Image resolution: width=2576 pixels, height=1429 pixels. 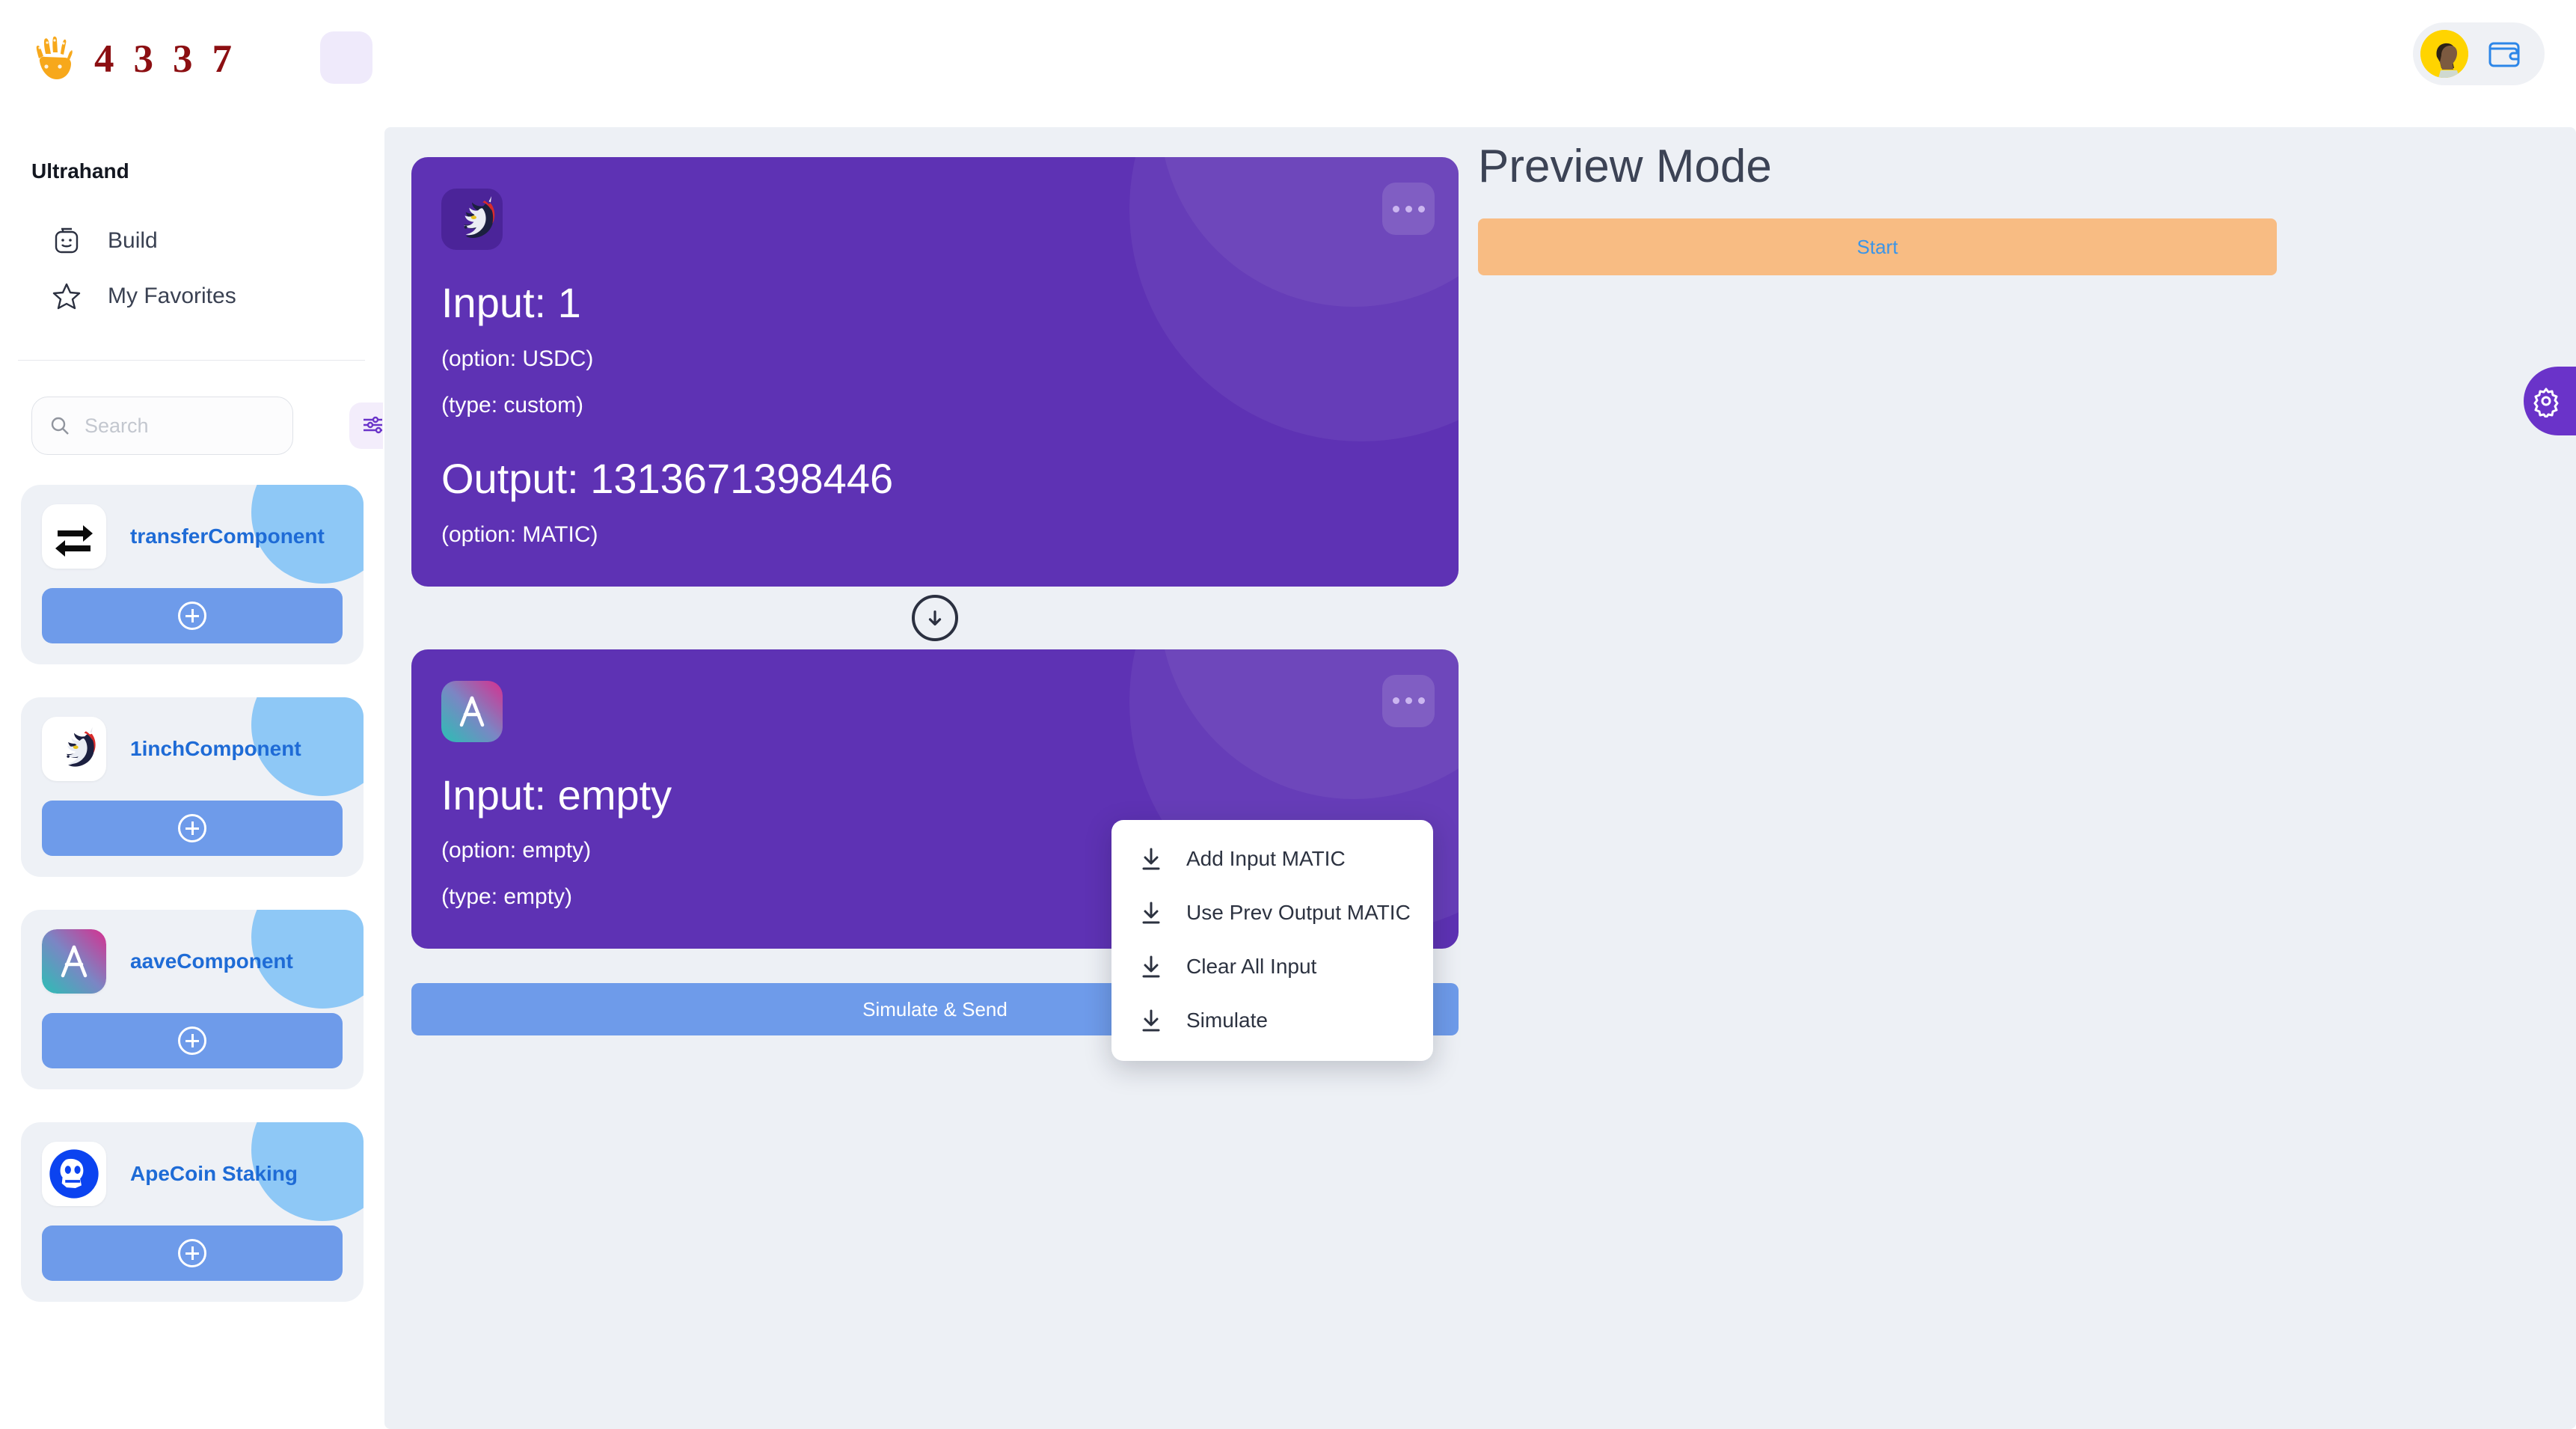 I want to click on search-icon, so click(x=60, y=425).